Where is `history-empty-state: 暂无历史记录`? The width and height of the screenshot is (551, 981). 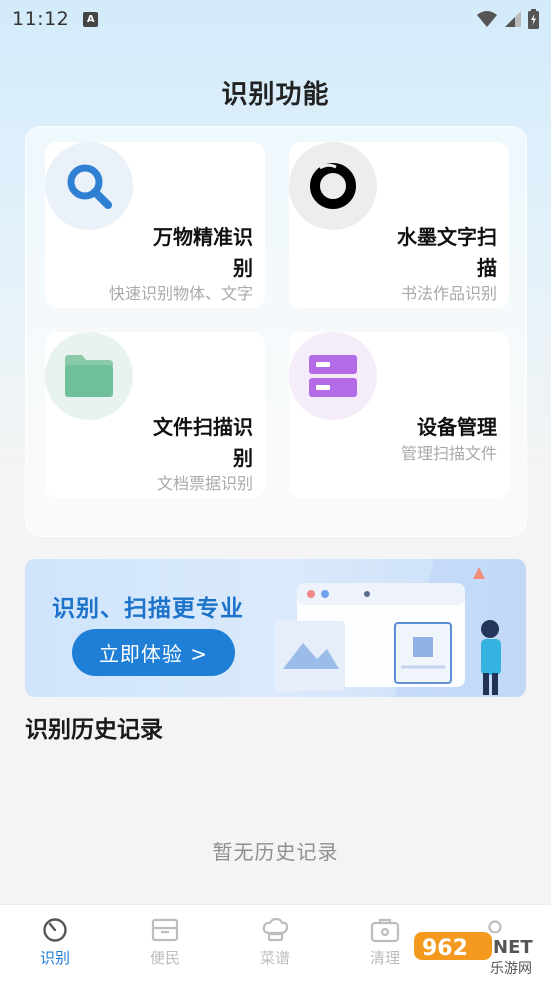 history-empty-state: 暂无历史记录 is located at coordinates (275, 852).